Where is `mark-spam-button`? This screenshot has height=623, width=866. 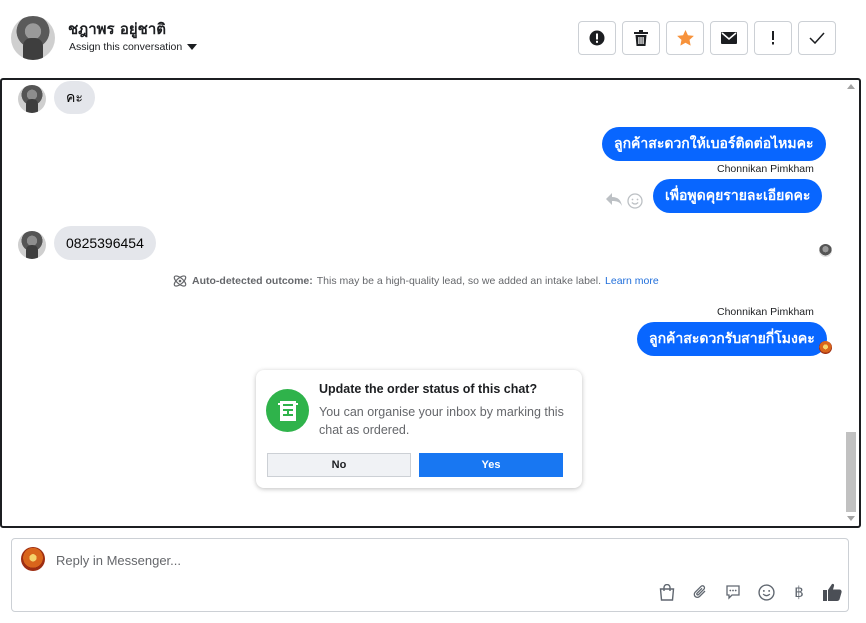
mark-spam-button is located at coordinates (597, 38).